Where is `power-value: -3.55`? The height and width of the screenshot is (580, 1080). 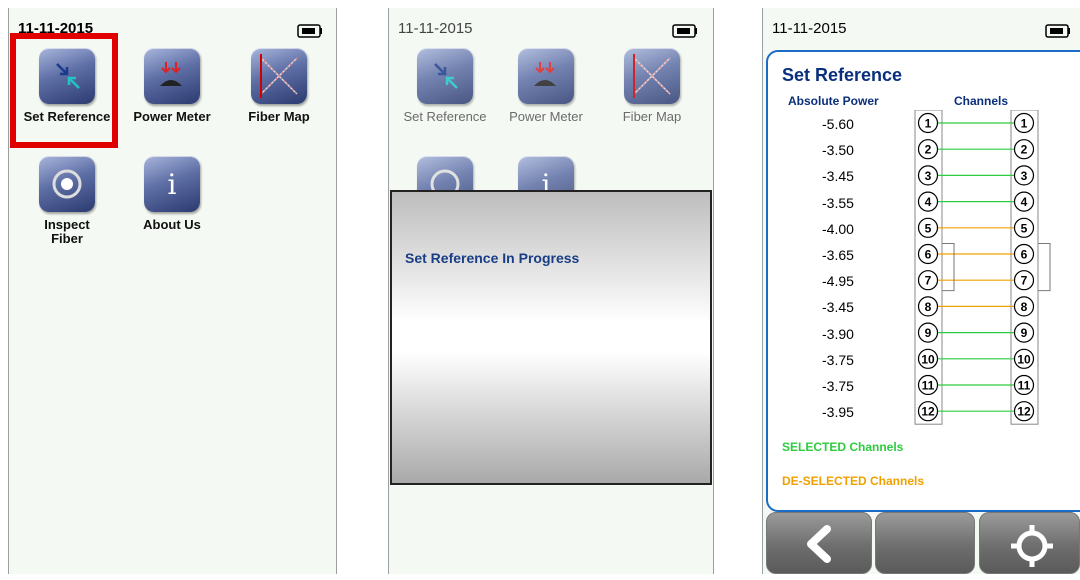
power-value: -3.55 is located at coordinates (838, 202).